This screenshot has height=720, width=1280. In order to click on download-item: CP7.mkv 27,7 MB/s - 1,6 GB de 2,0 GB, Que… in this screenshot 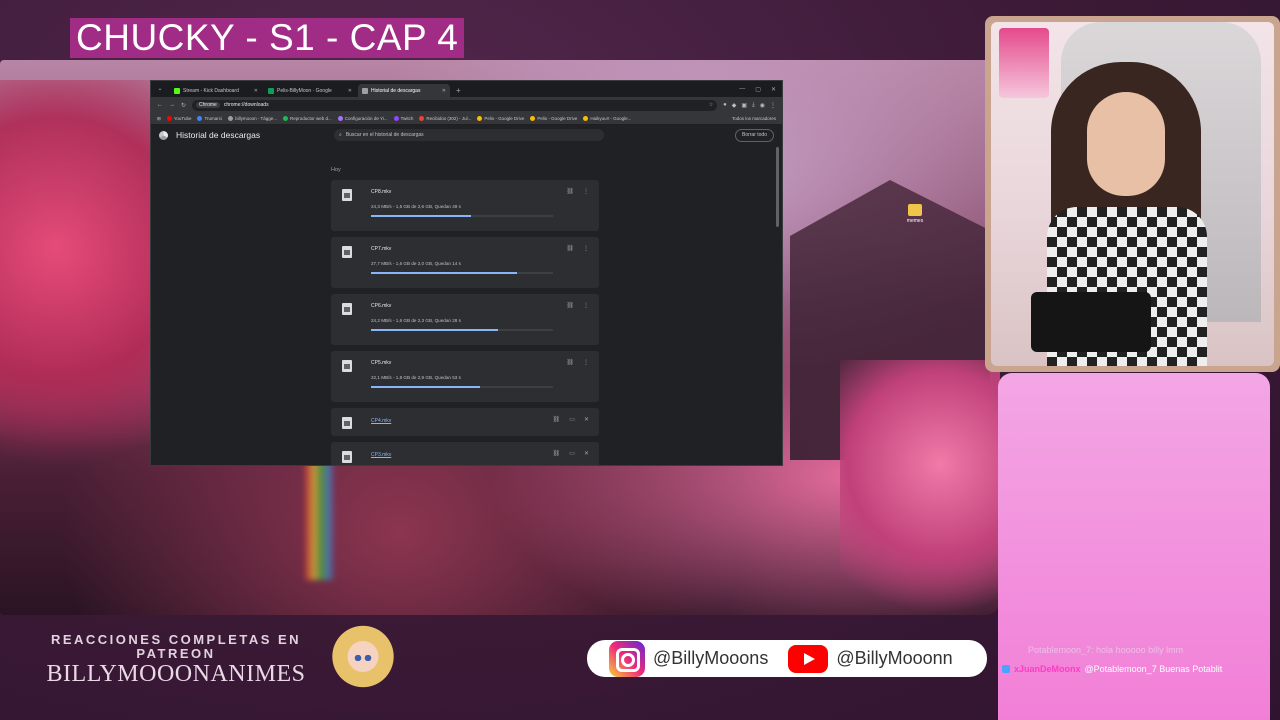, I will do `click(465, 262)`.